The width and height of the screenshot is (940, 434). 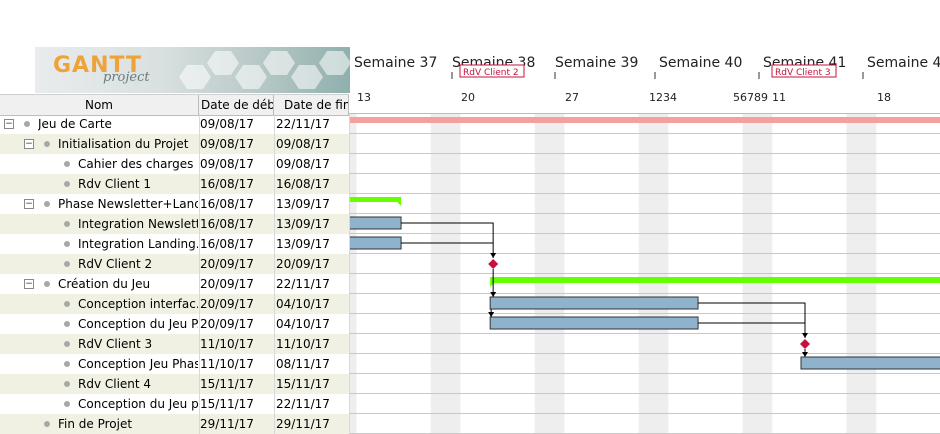 What do you see at coordinates (118, 124) in the screenshot?
I see `task-name: Jeu de Carte` at bounding box center [118, 124].